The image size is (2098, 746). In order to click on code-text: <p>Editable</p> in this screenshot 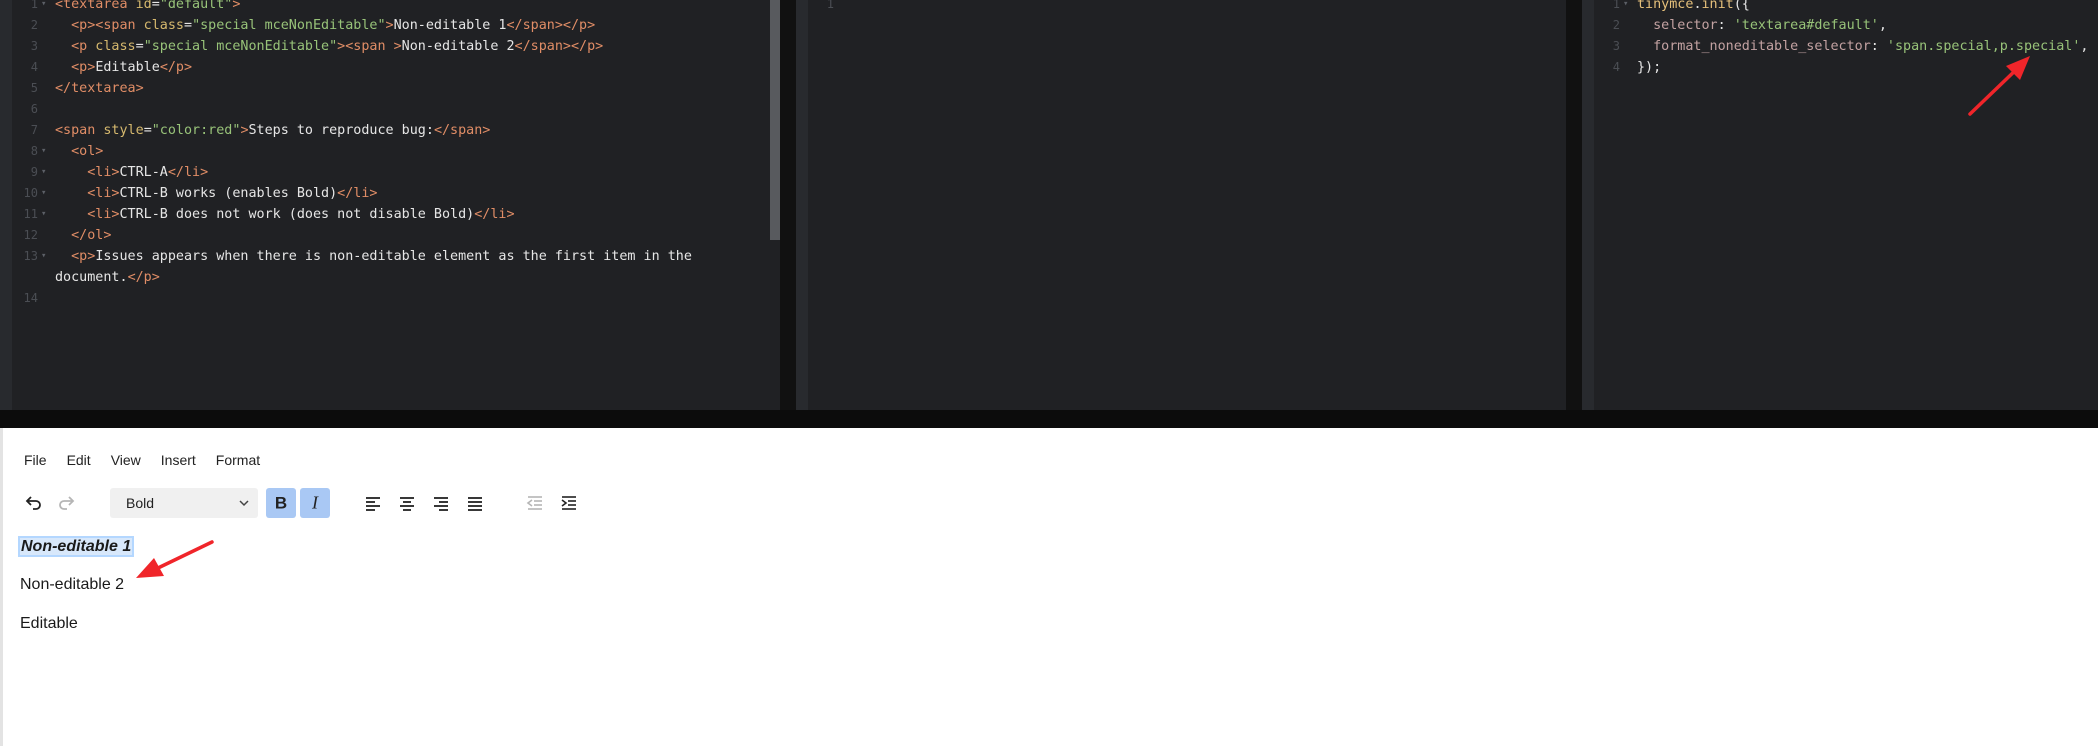, I will do `click(123, 67)`.